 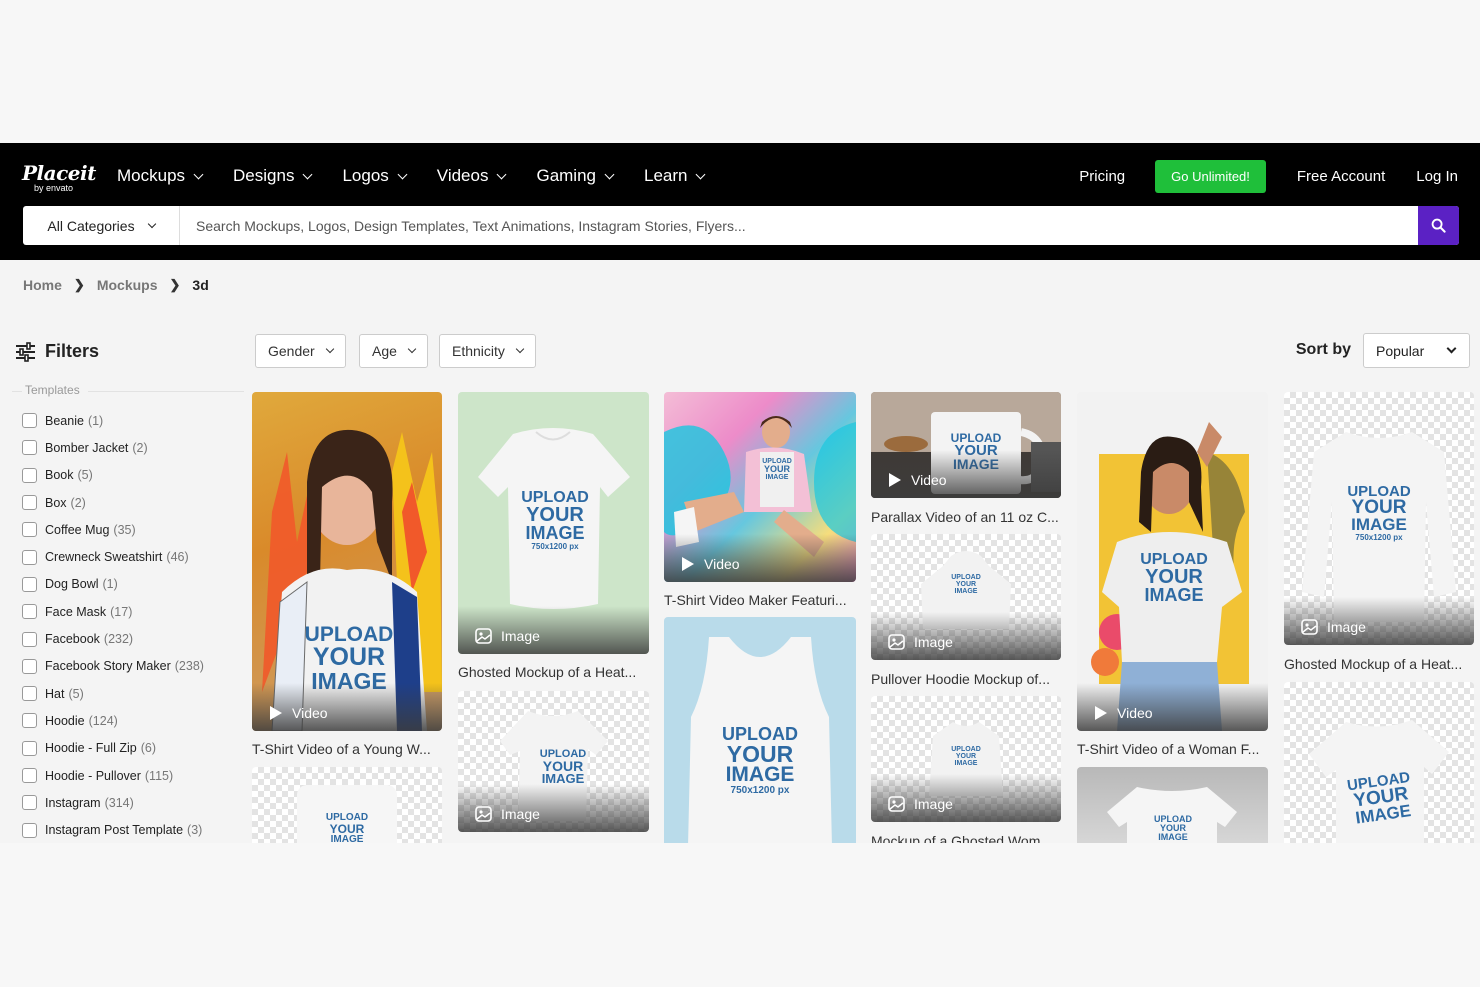 What do you see at coordinates (113, 748) in the screenshot?
I see `filter-item: Hoodie - Full Zip (6)` at bounding box center [113, 748].